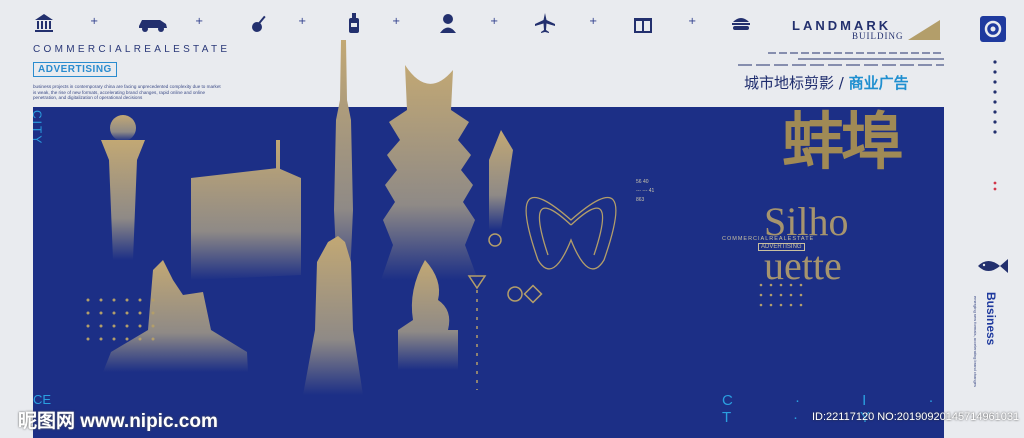  I want to click on geometric-ornament, so click(505, 311).